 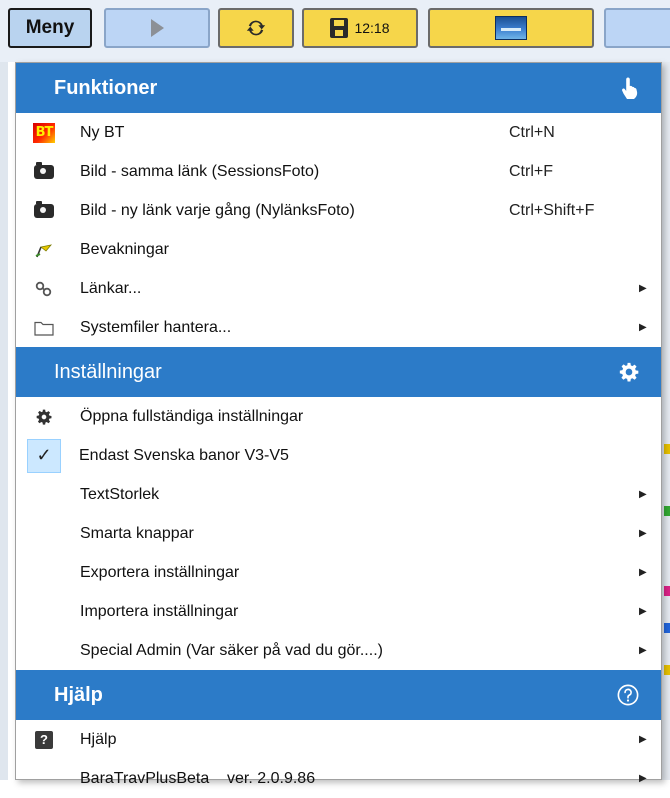 What do you see at coordinates (102, 132) in the screenshot?
I see `menu-item-label: Ny BT` at bounding box center [102, 132].